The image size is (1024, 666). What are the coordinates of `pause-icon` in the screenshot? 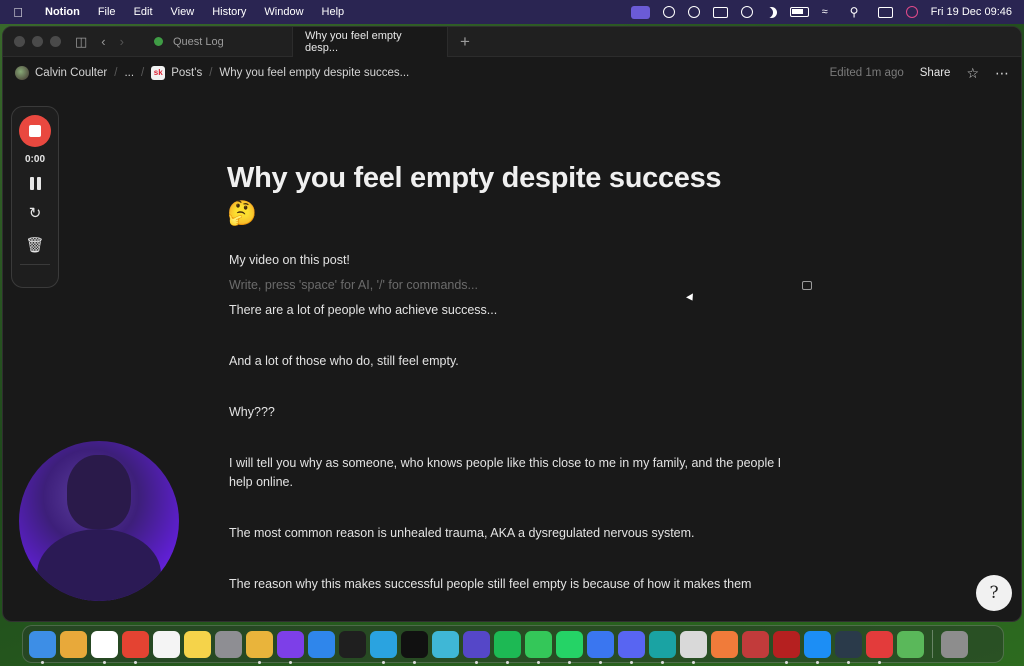 It's located at (35, 183).